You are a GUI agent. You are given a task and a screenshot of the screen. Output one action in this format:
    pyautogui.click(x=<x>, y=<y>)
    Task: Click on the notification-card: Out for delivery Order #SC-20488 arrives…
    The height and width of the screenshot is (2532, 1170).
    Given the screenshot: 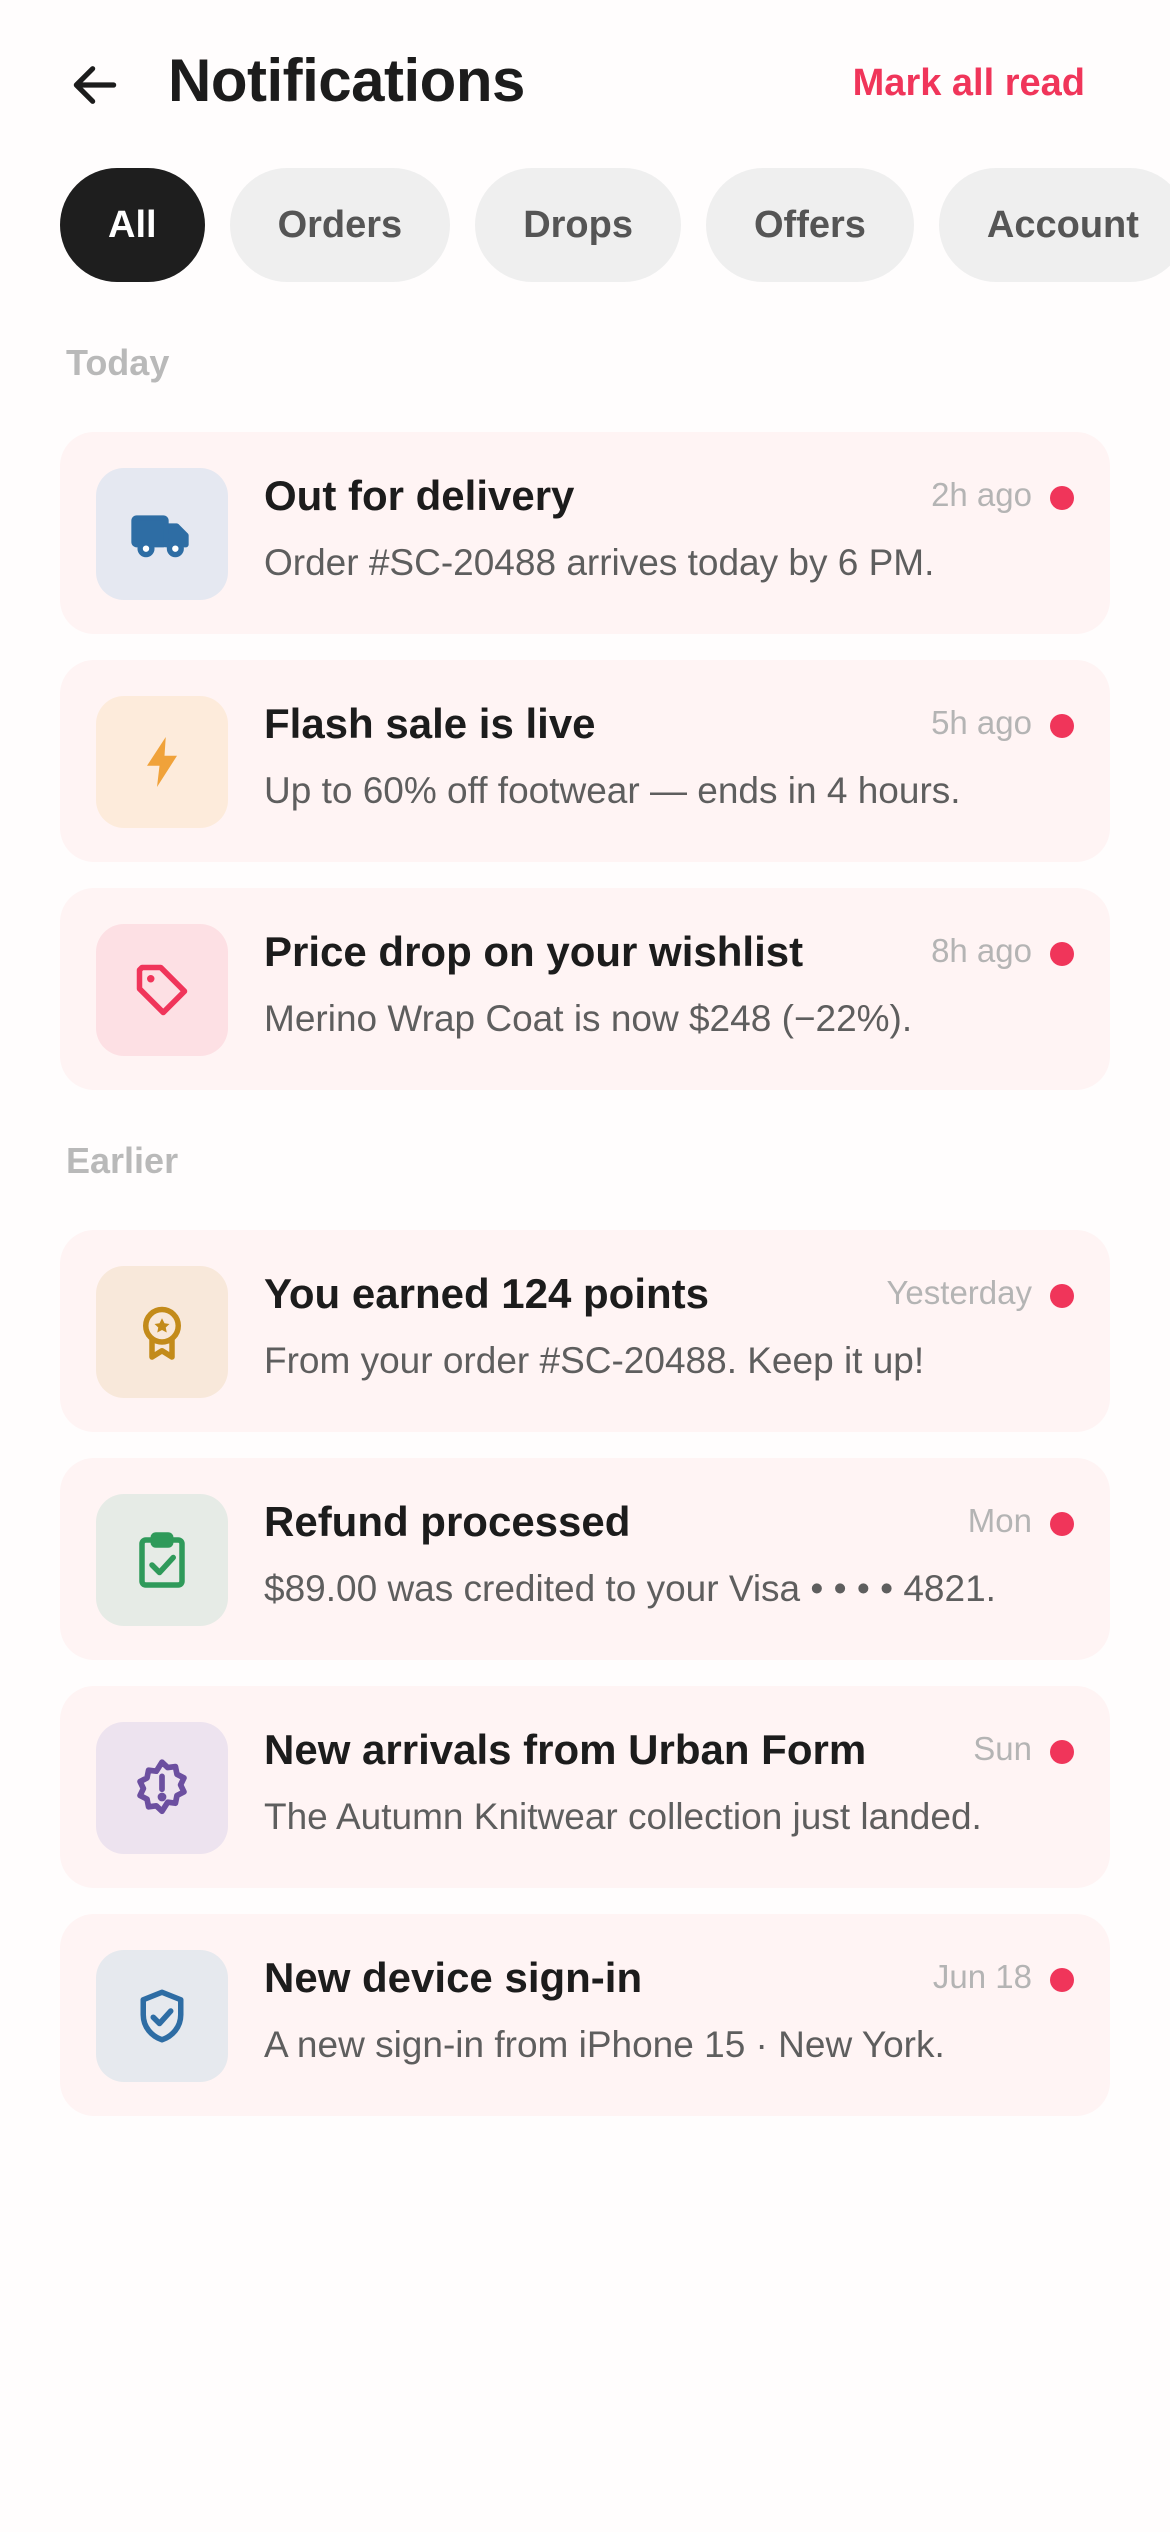 What is the action you would take?
    pyautogui.click(x=585, y=533)
    